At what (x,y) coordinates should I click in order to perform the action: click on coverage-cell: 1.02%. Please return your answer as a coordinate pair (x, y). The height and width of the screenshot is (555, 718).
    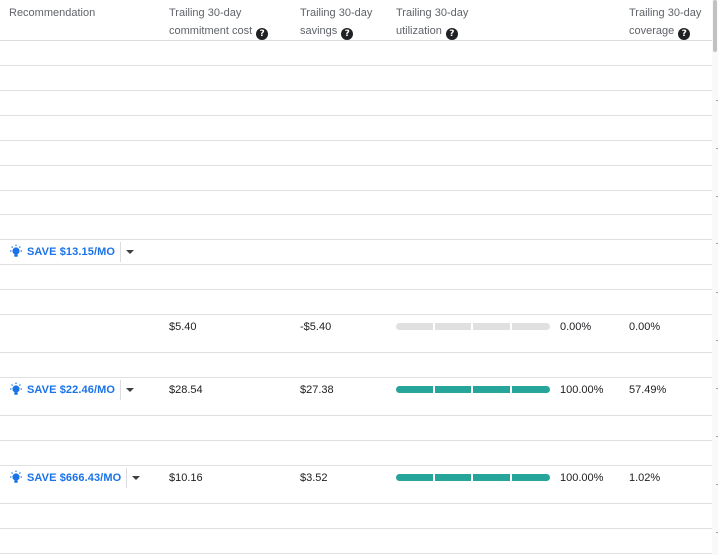
    Looking at the image, I should click on (645, 478).